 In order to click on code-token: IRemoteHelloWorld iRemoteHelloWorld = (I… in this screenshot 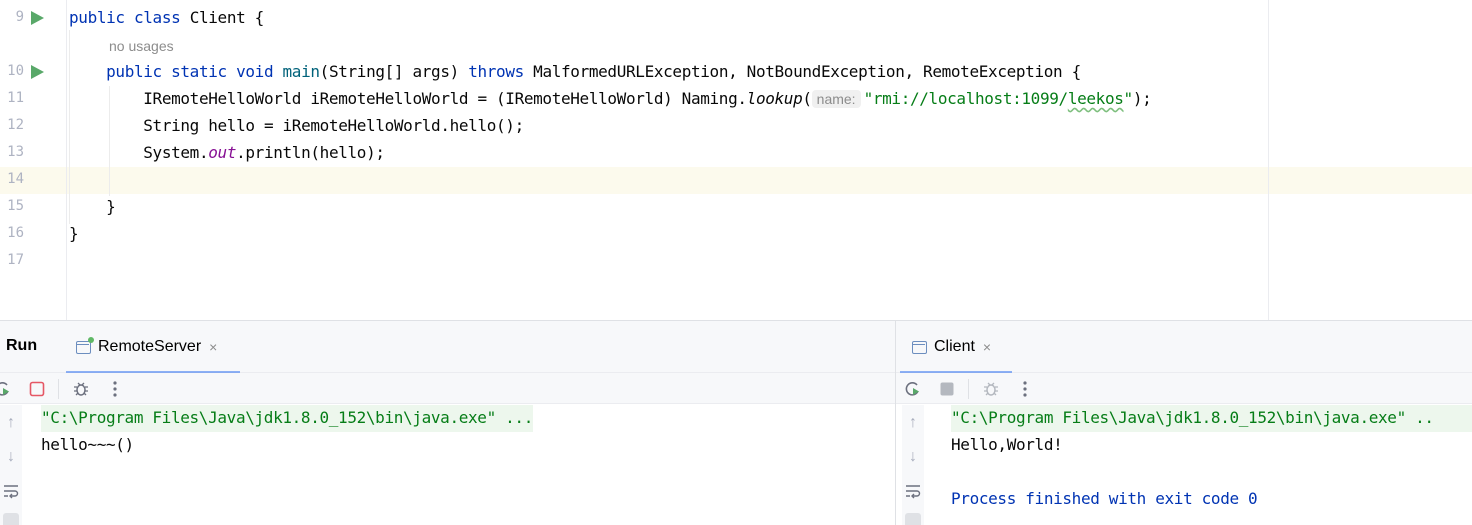, I will do `click(408, 98)`.